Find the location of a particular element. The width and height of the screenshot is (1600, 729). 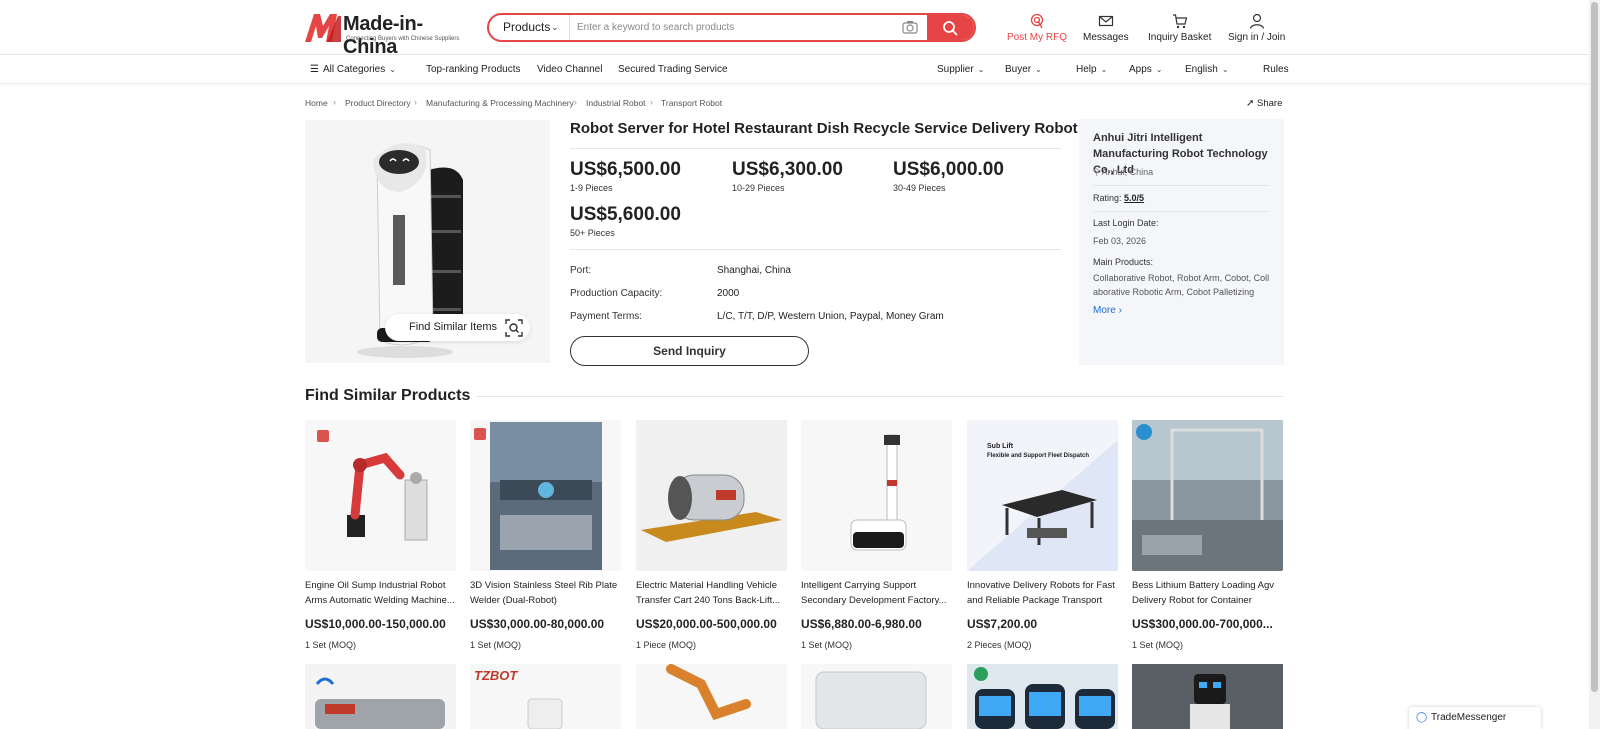

welding-robot-image is located at coordinates (380, 495).